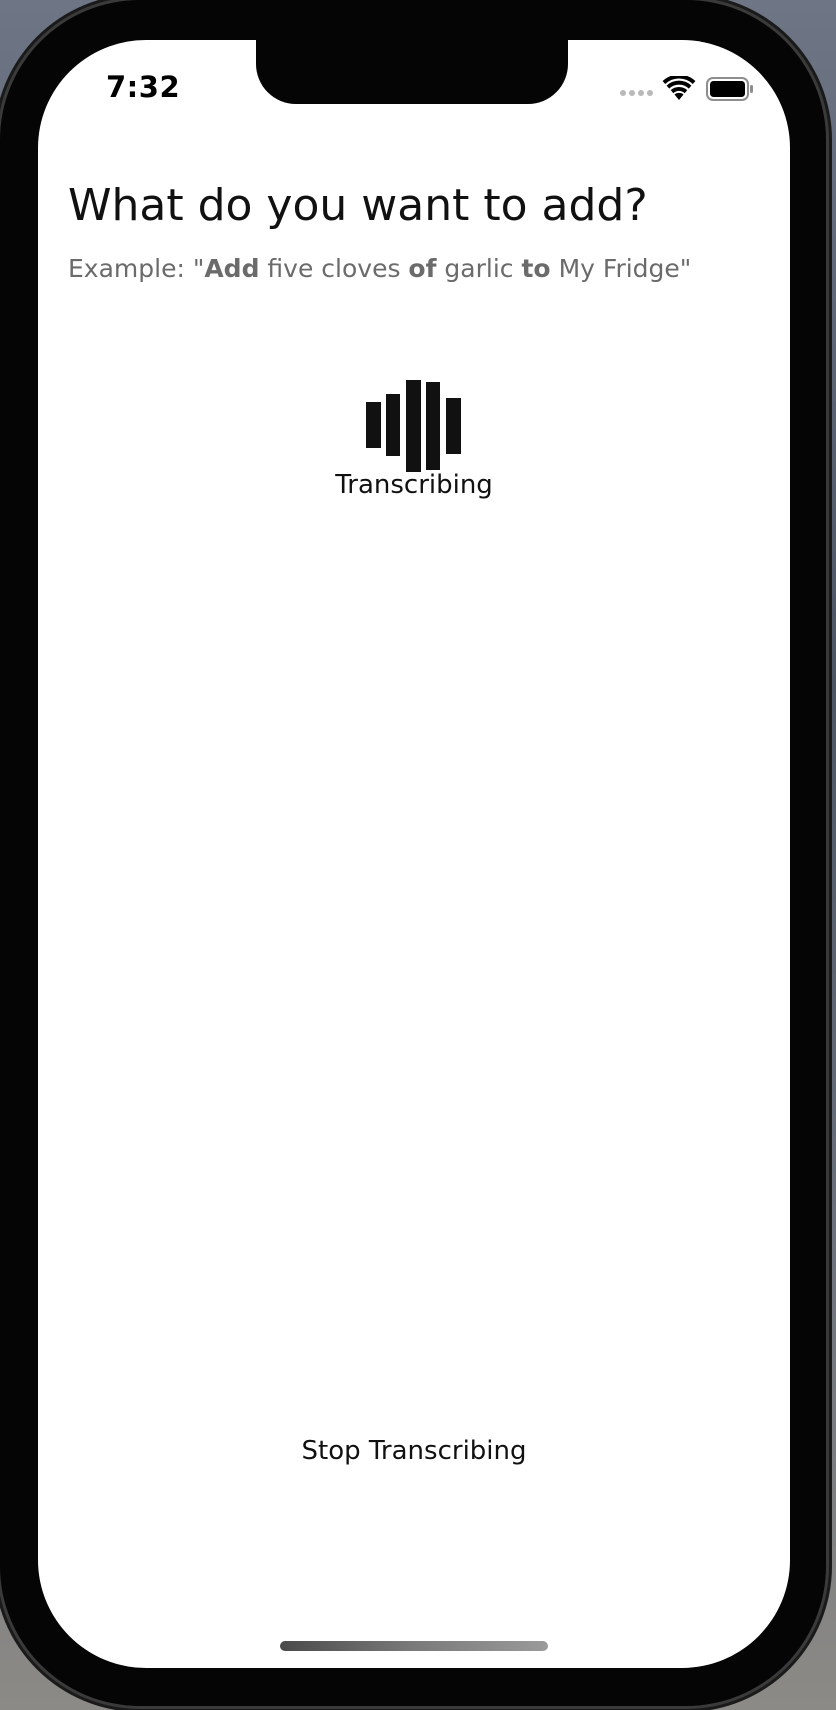  I want to click on wifi-icon, so click(679, 88).